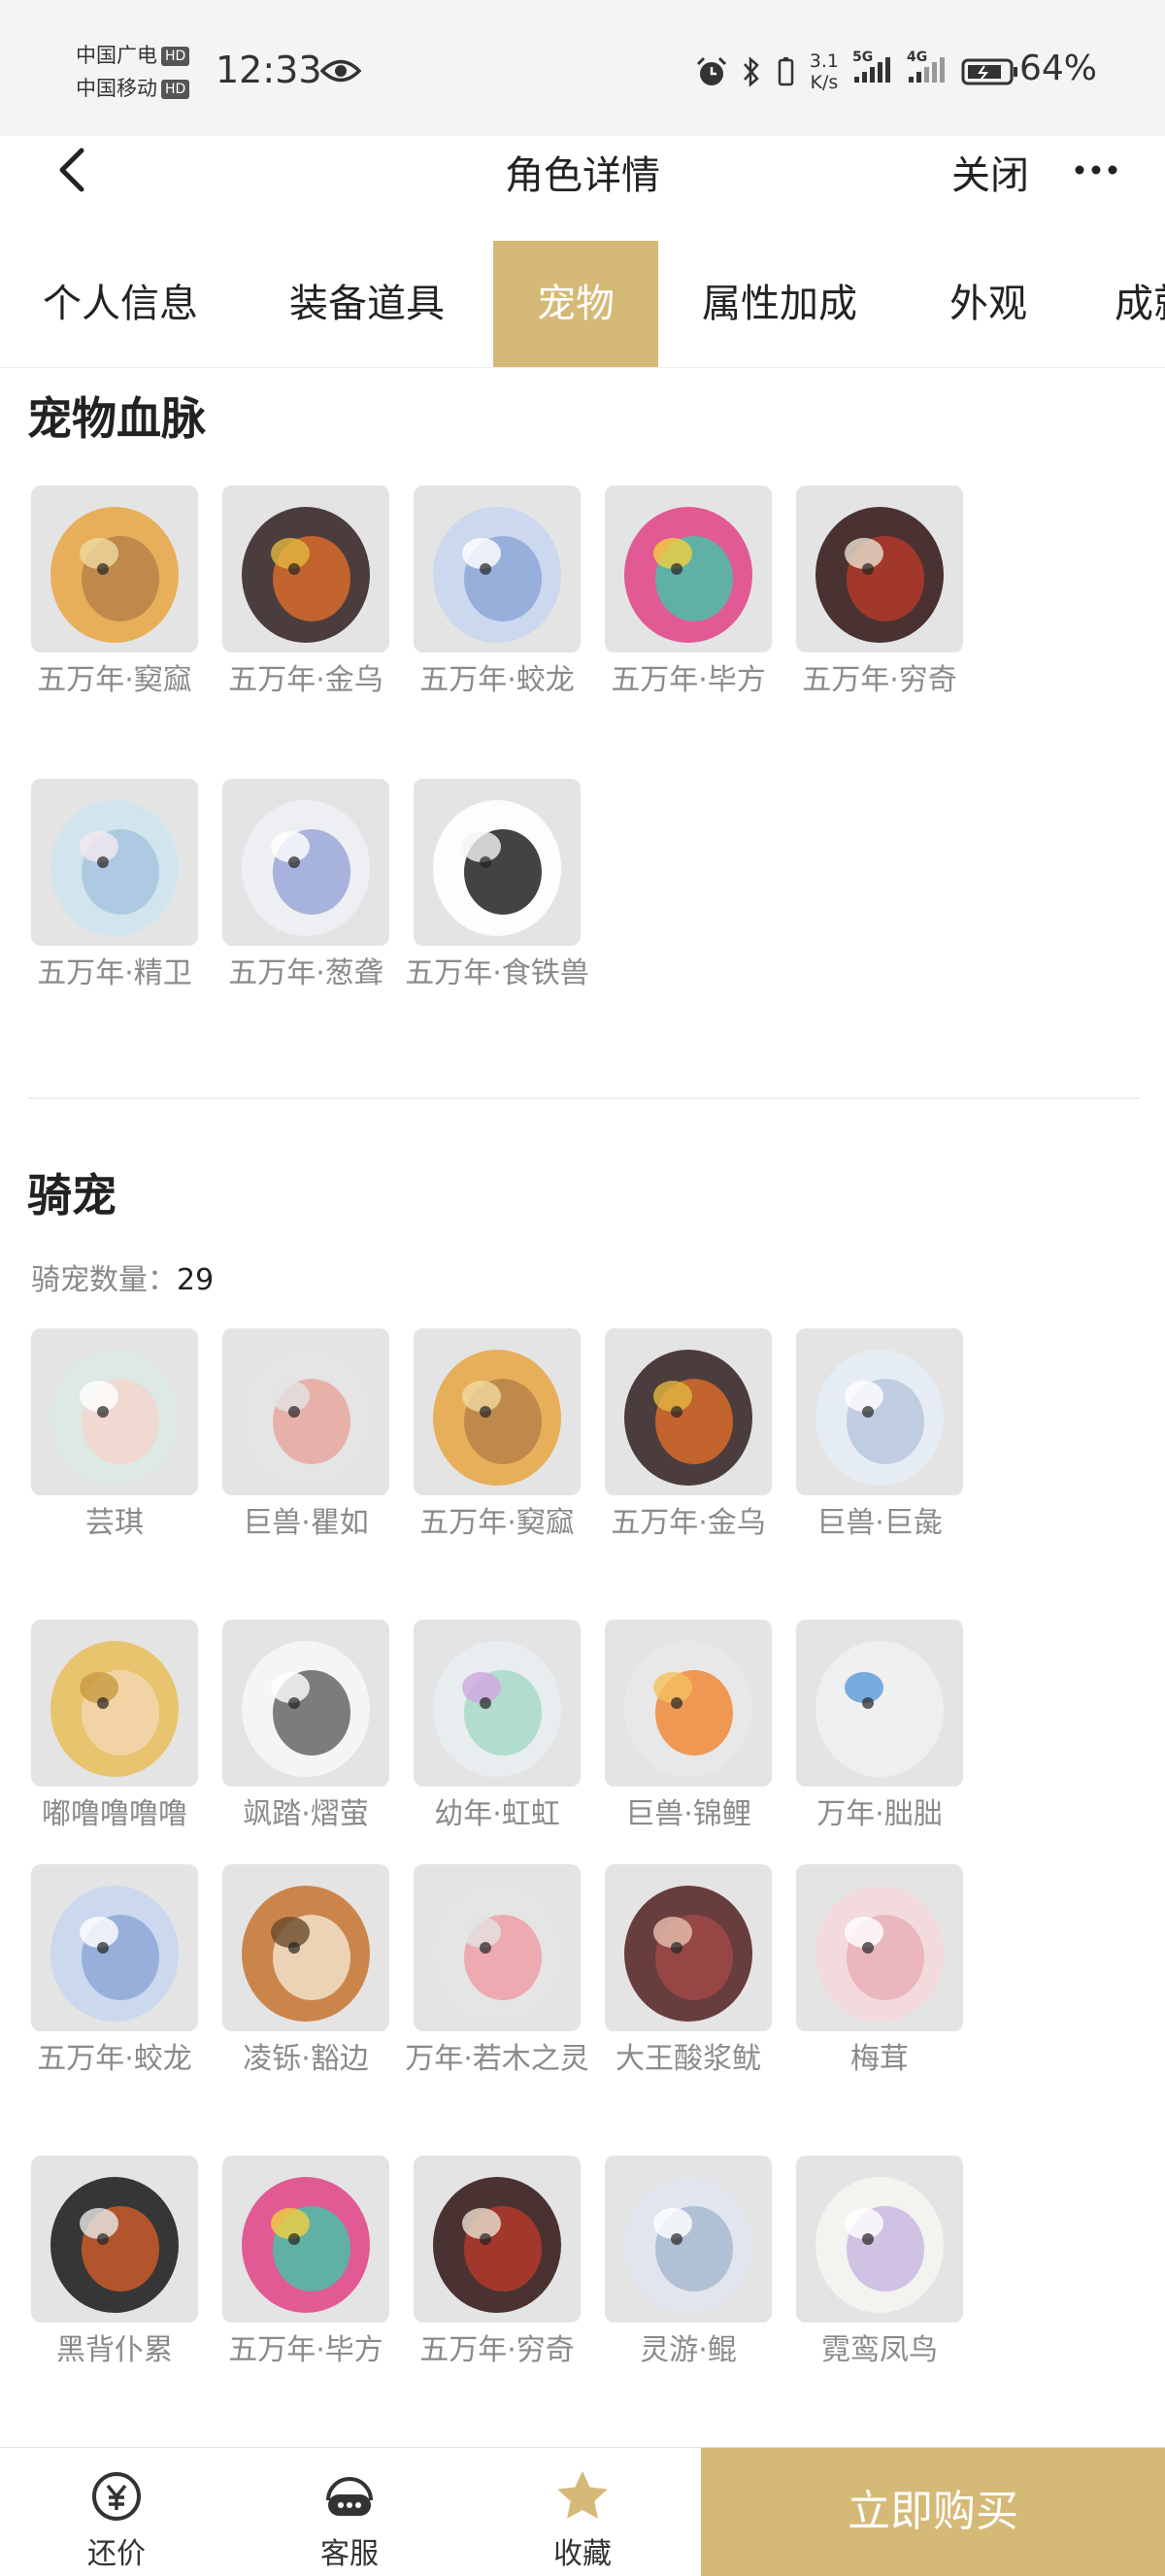 This screenshot has width=1165, height=2576. I want to click on carrier-info: 中国广电 HD 中国移动 HD, so click(133, 72).